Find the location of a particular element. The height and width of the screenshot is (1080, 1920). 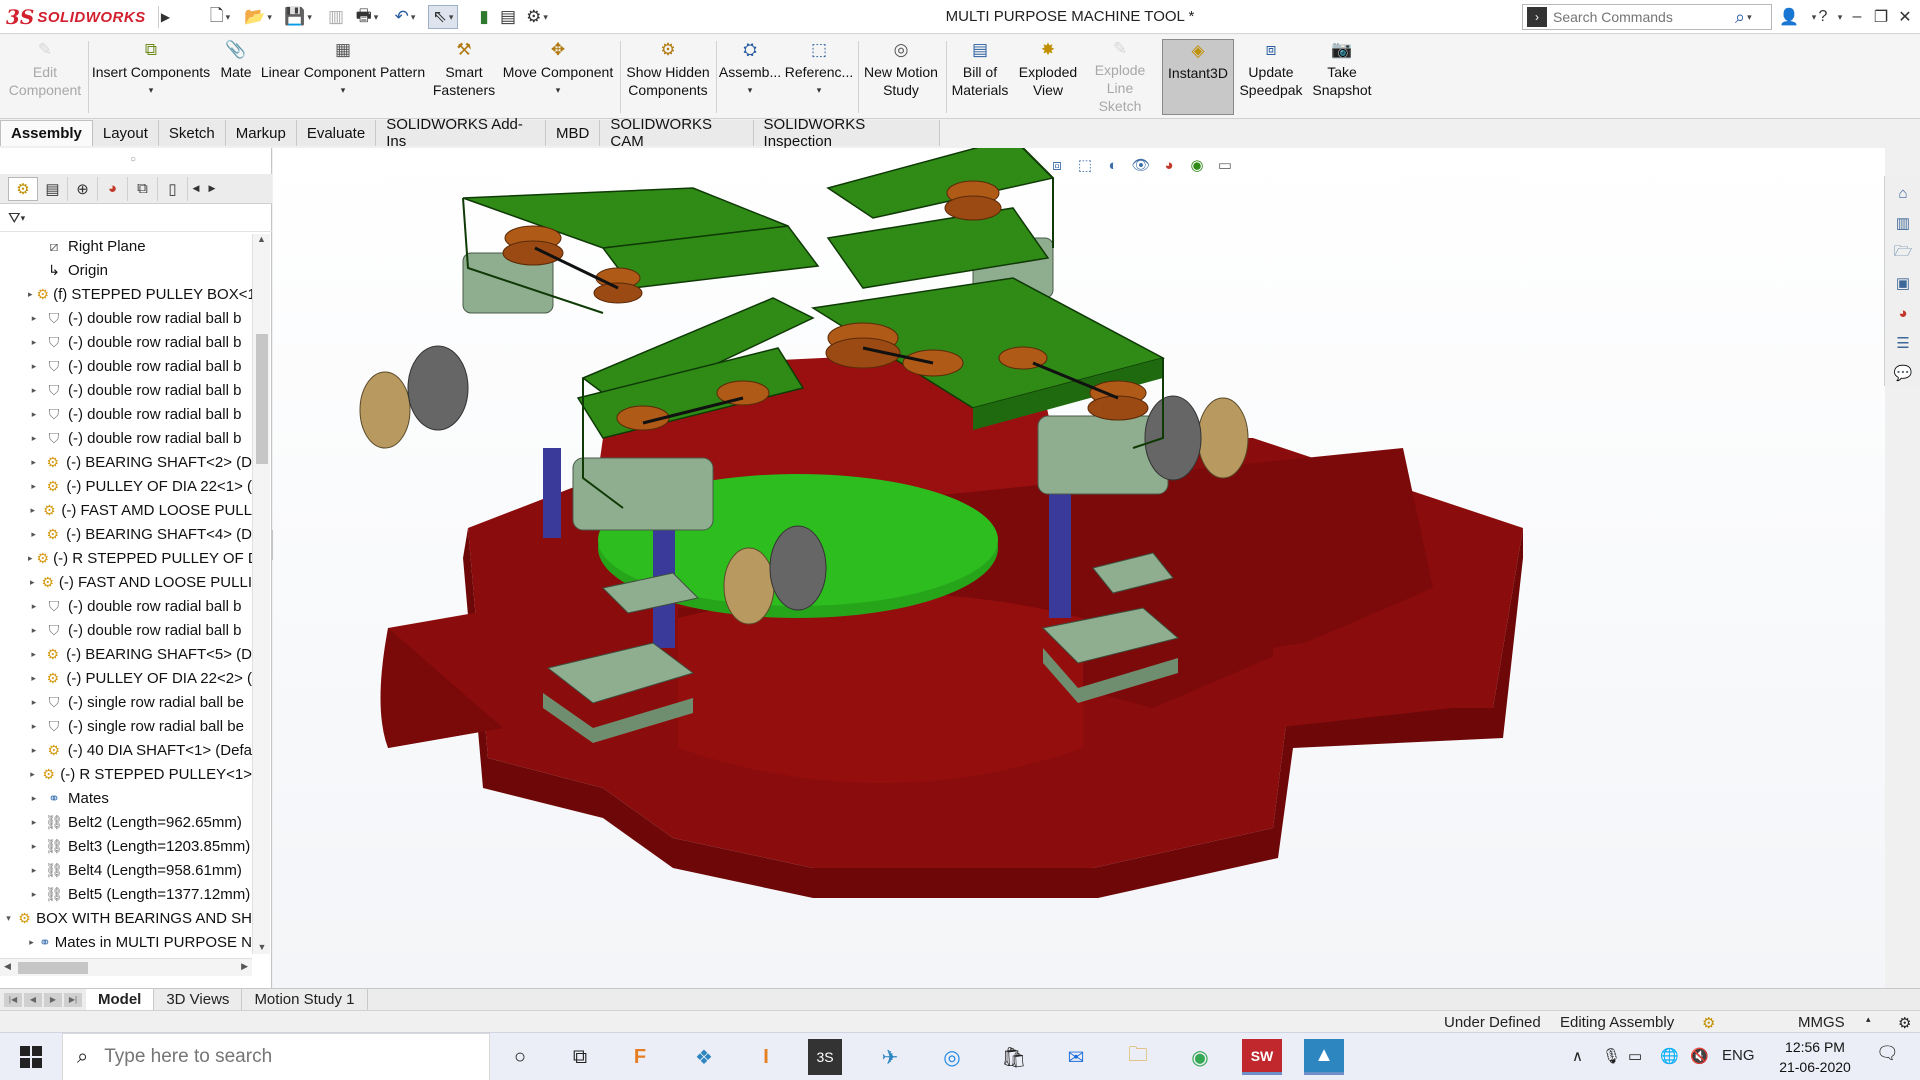

show-hidden-components-button: ⚙ Show Hidden Components is located at coordinates (668, 77).